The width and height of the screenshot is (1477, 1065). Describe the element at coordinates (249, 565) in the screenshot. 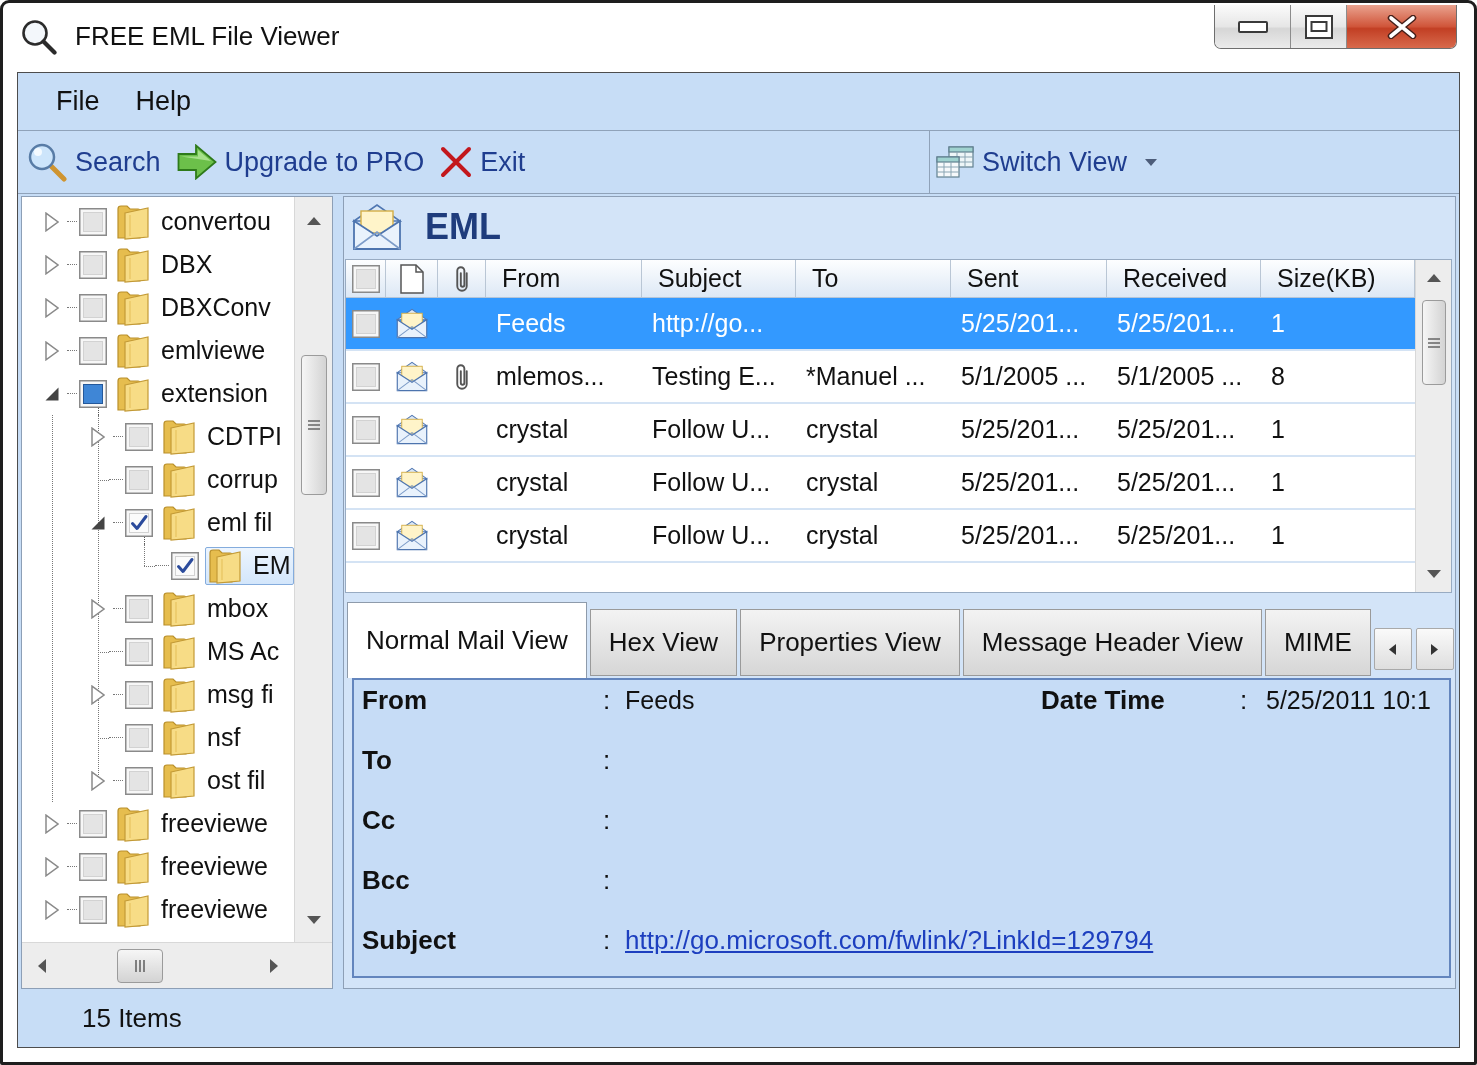

I see `tree-item: EM` at that location.